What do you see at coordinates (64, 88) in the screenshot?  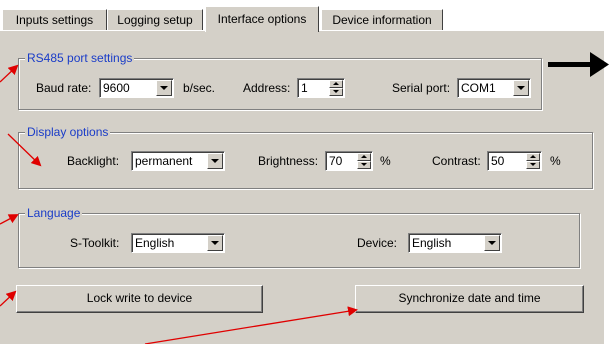 I see `baud-rate-label: Baud rate:` at bounding box center [64, 88].